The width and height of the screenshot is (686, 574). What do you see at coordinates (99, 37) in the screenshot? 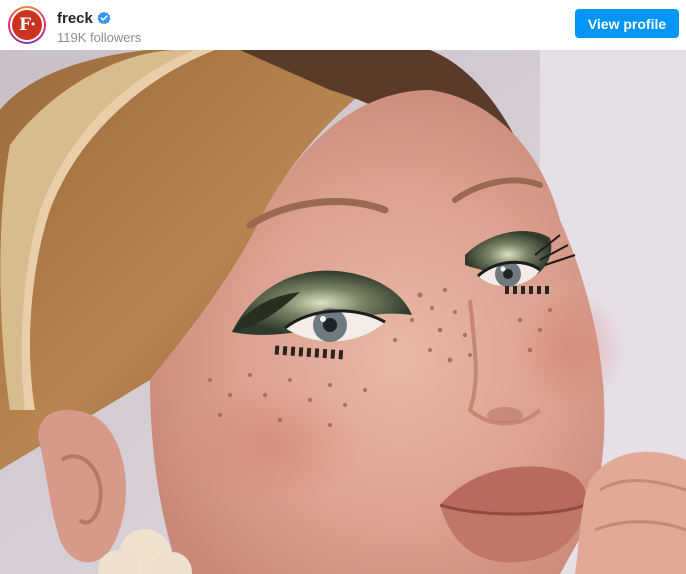
I see `follower-count: 119K followers` at bounding box center [99, 37].